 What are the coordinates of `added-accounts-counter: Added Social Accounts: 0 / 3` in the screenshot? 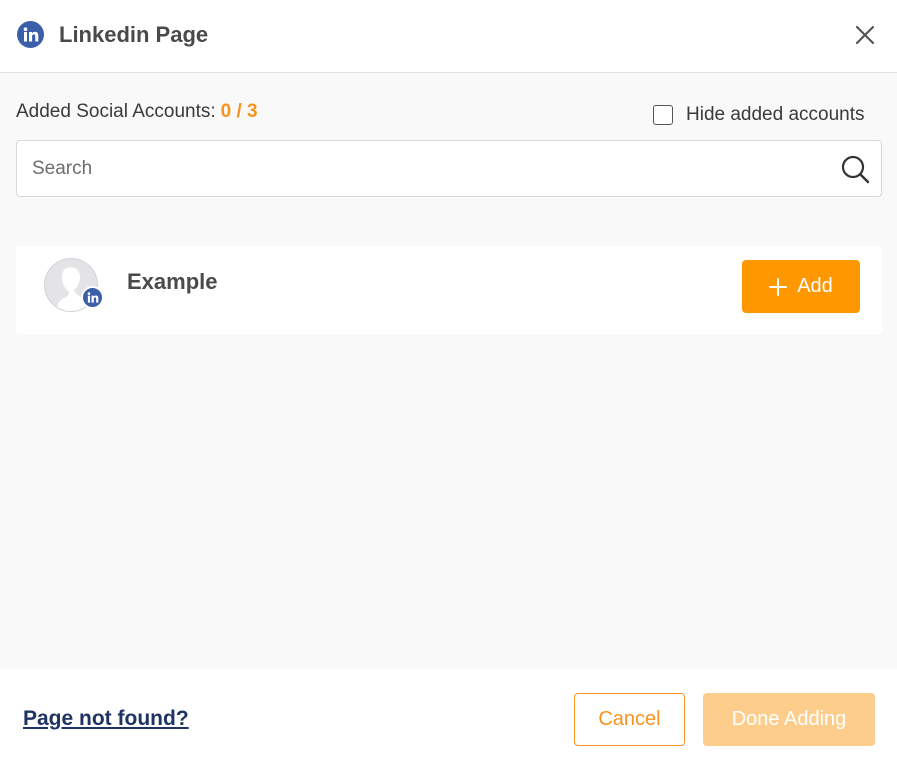 It's located at (137, 112).